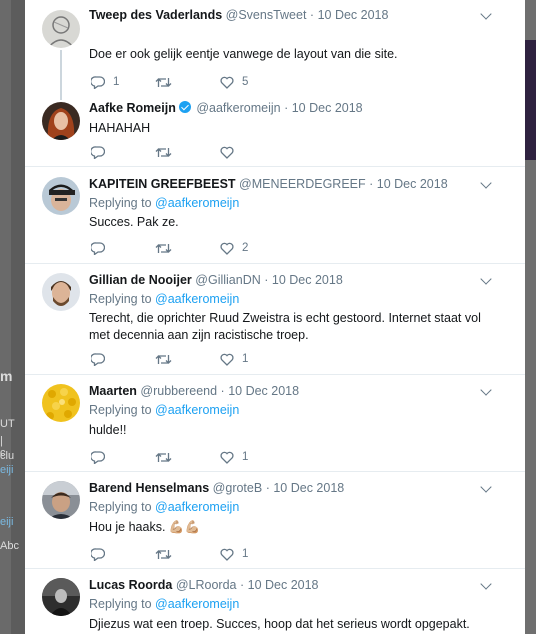 Image resolution: width=536 pixels, height=634 pixels. I want to click on like-button: 2, so click(234, 248).